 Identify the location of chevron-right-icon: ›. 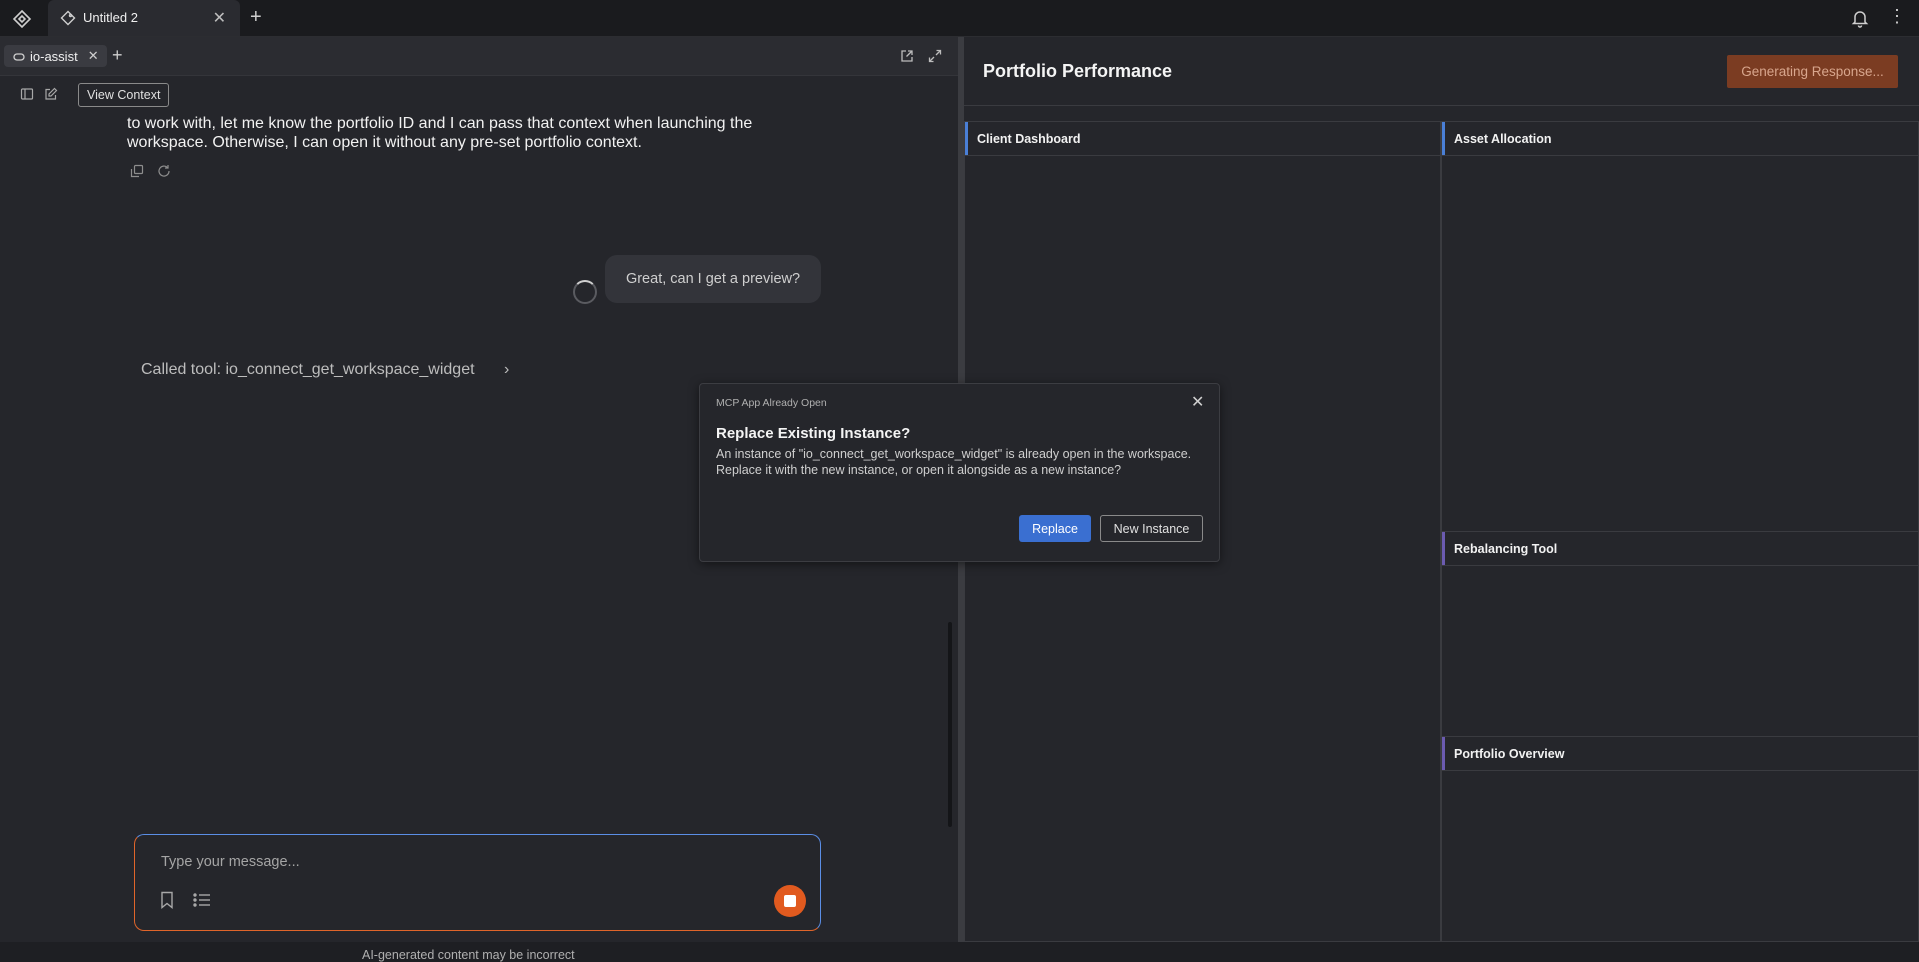
(506, 370).